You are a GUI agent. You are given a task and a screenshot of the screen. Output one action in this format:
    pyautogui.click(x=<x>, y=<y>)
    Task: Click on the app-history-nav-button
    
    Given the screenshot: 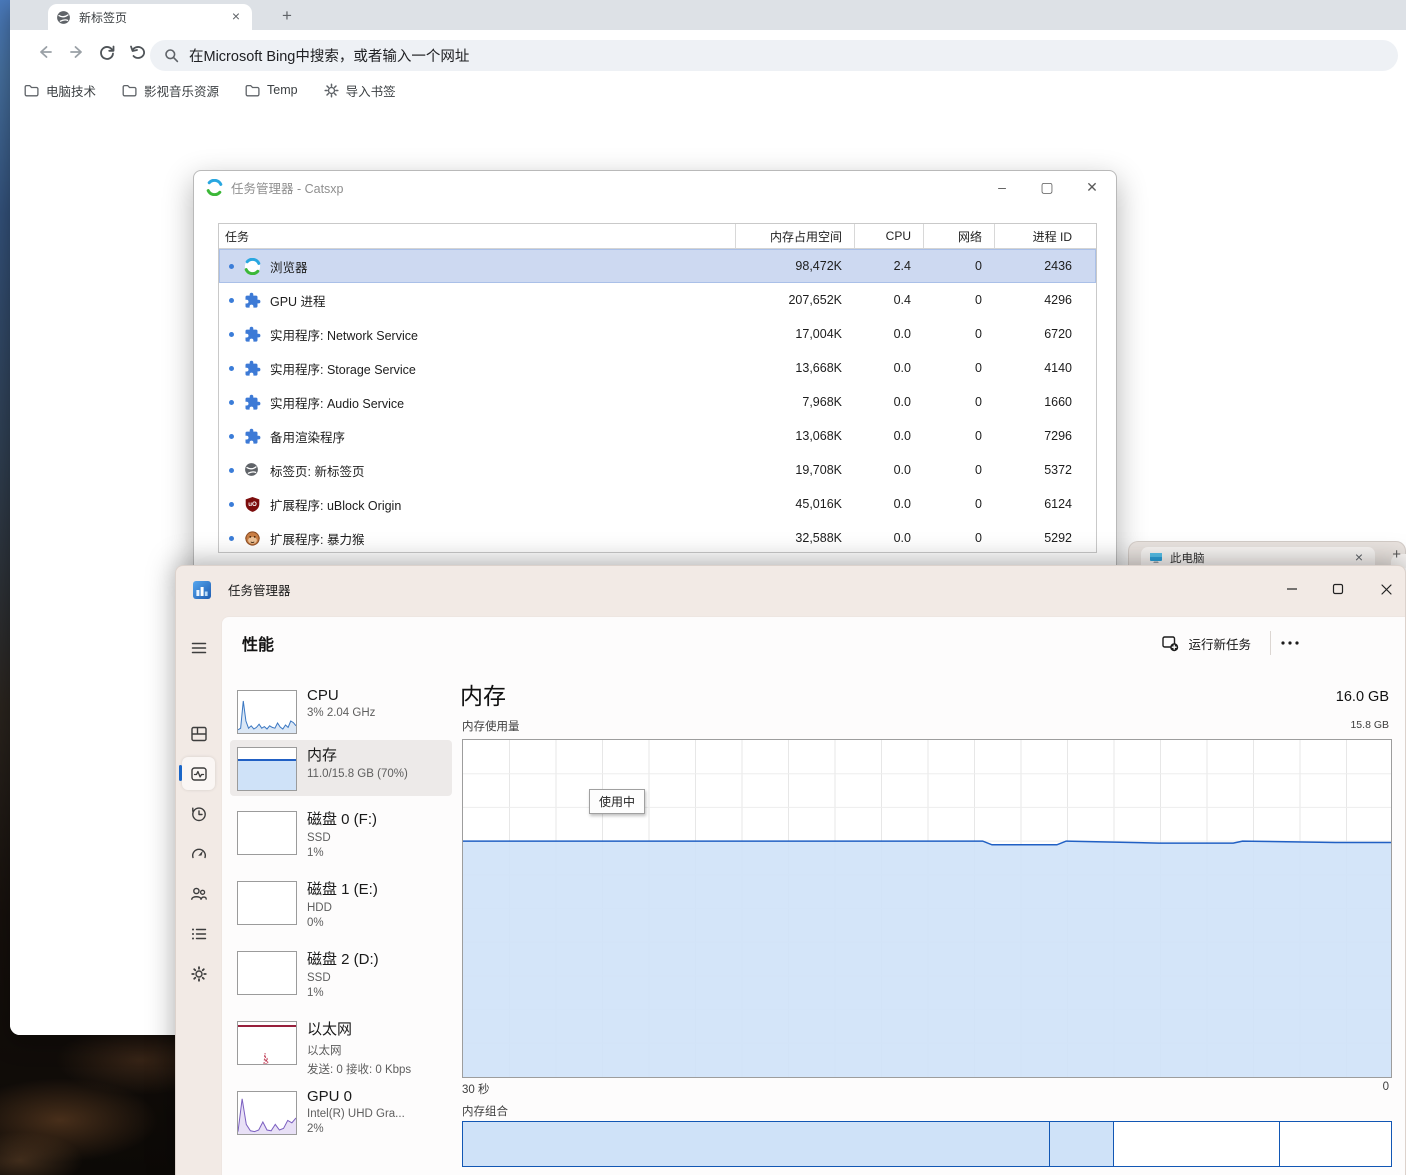 What is the action you would take?
    pyautogui.click(x=198, y=813)
    